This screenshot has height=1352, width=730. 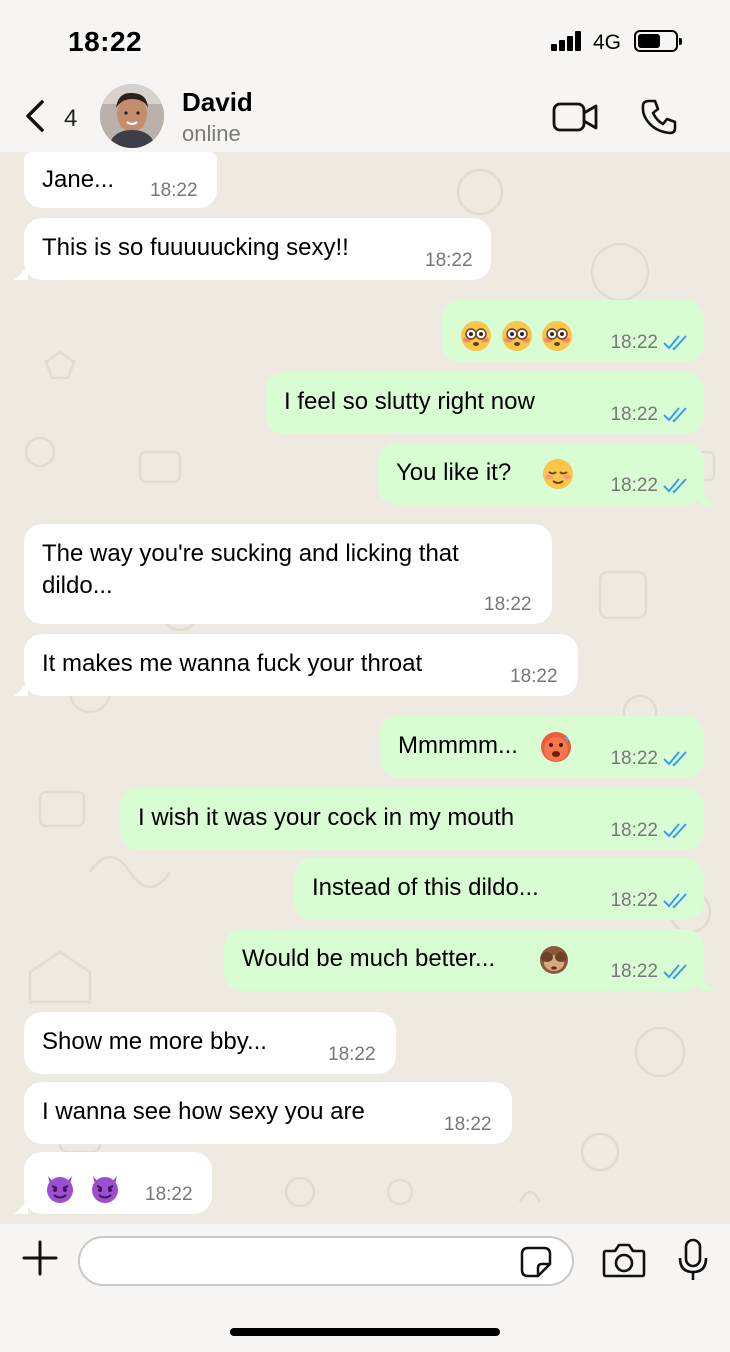 I want to click on see-no-evil-monkey-icon, so click(x=554, y=960).